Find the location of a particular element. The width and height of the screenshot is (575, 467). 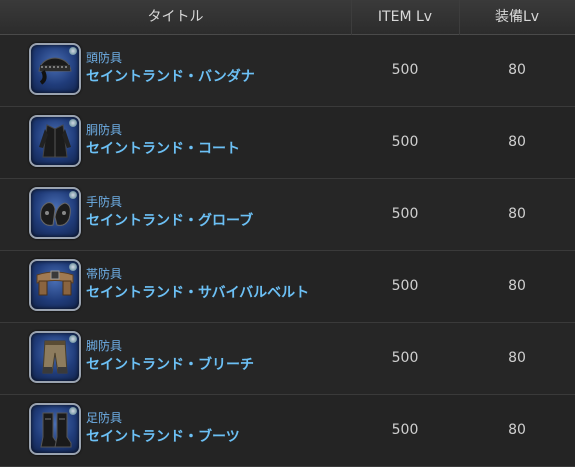

item-category: 帯防具 is located at coordinates (104, 274).